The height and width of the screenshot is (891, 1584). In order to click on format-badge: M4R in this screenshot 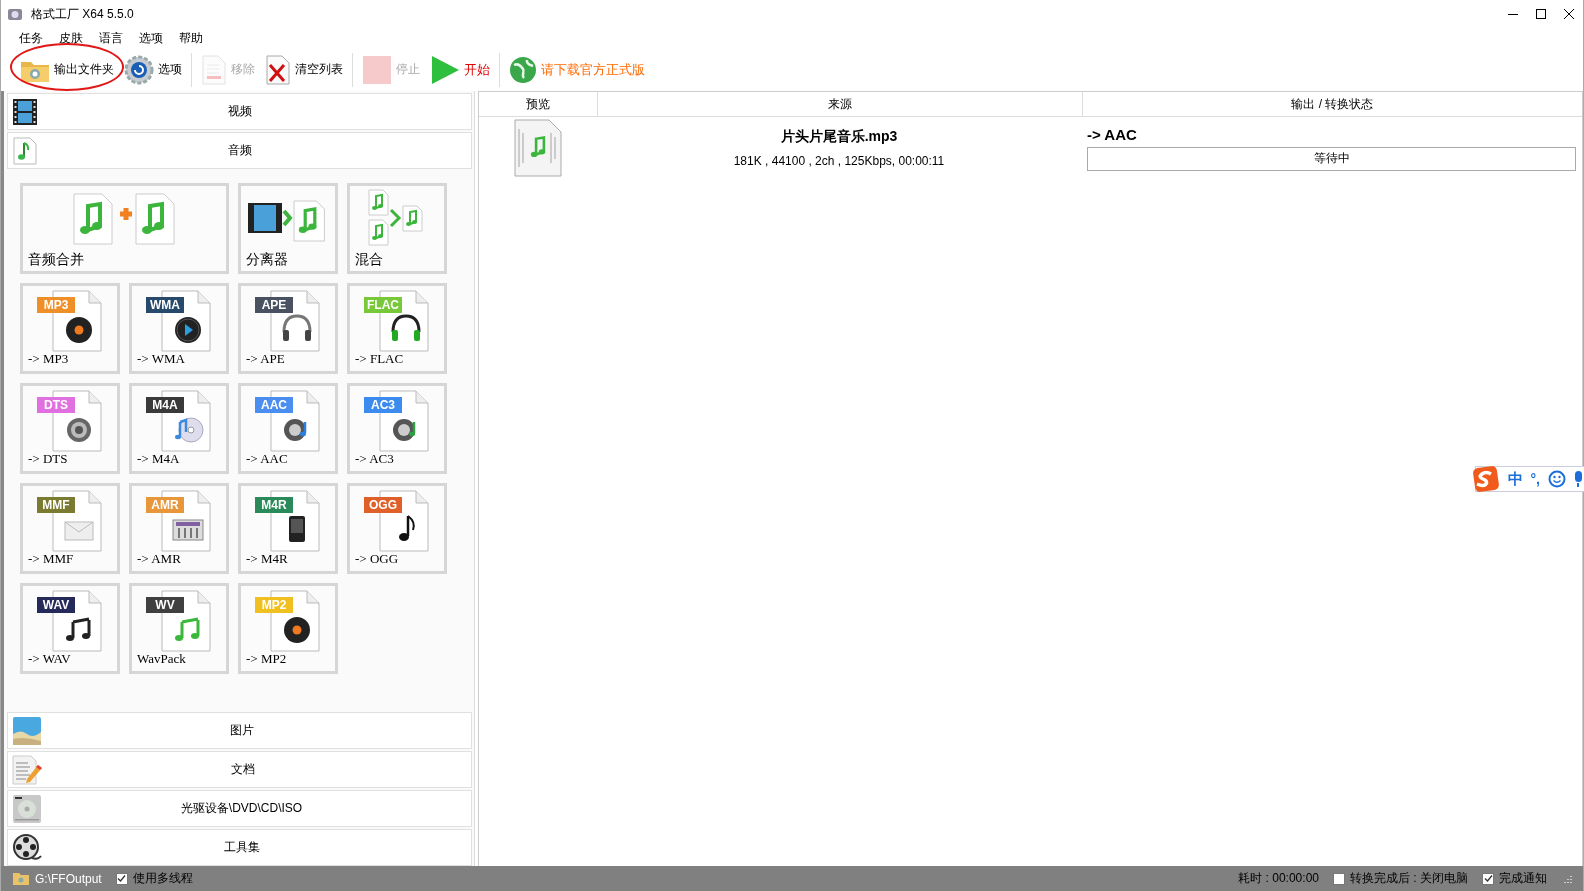, I will do `click(274, 505)`.